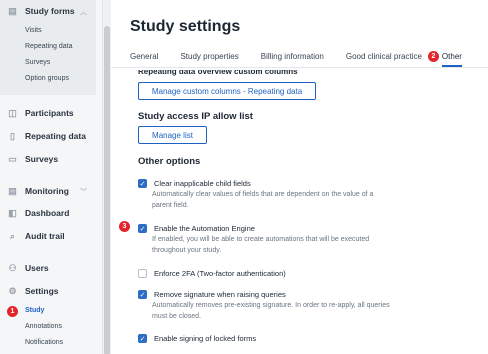 The height and width of the screenshot is (354, 488). I want to click on sidebar-item-participants: ◫ Participants, so click(41, 113).